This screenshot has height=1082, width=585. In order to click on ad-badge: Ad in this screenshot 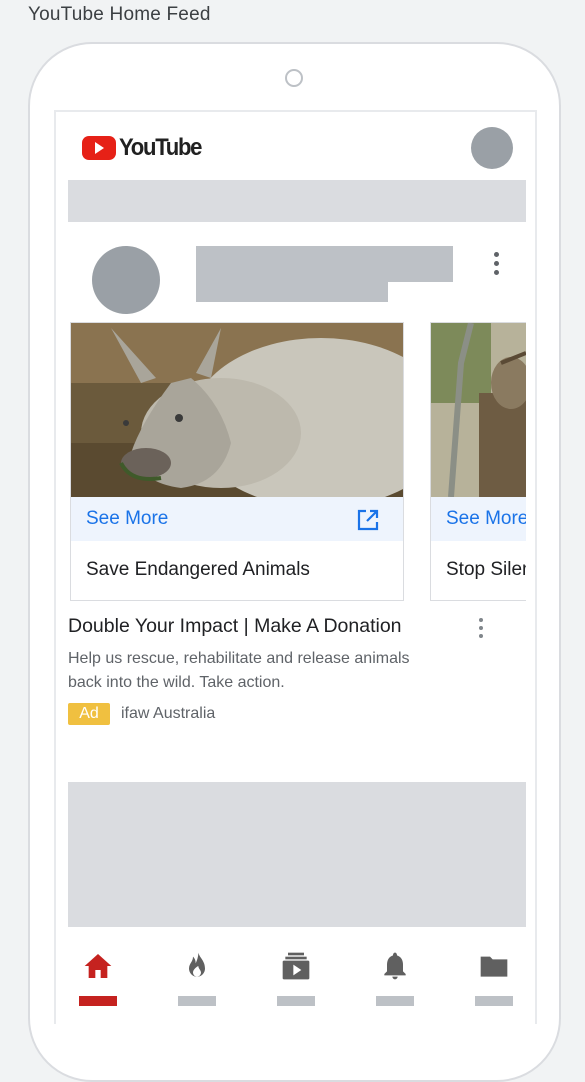, I will do `click(89, 714)`.